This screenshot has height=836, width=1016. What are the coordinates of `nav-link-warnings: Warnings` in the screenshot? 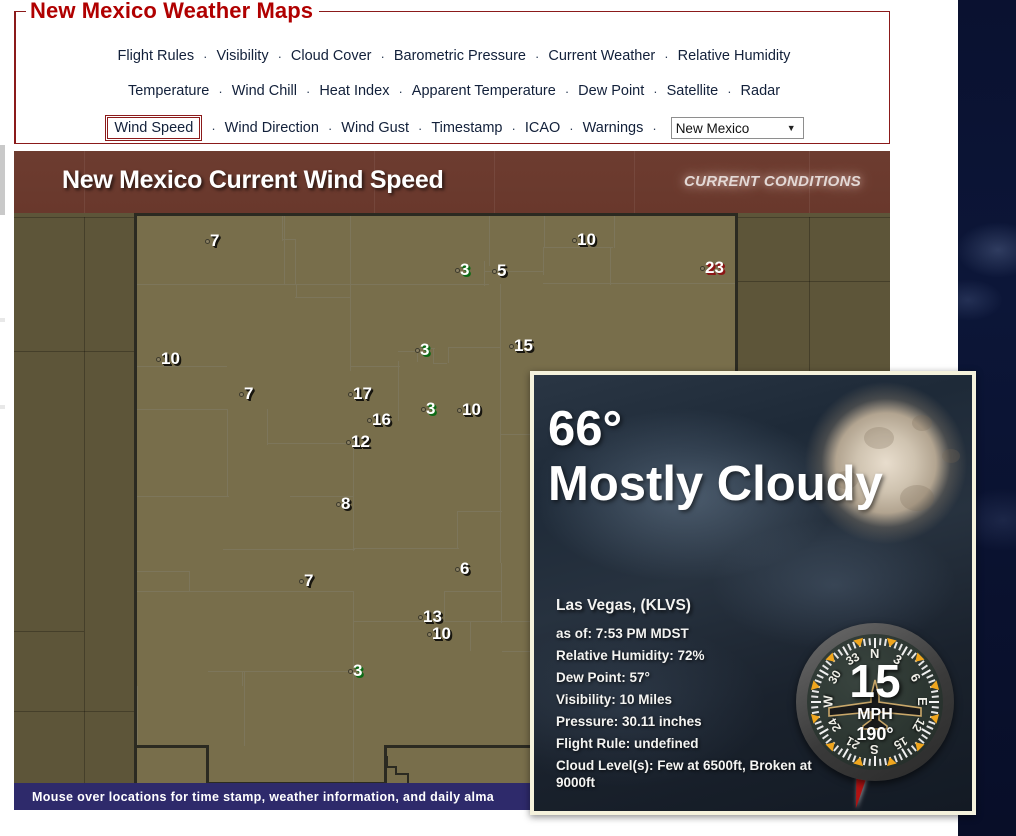 It's located at (613, 128).